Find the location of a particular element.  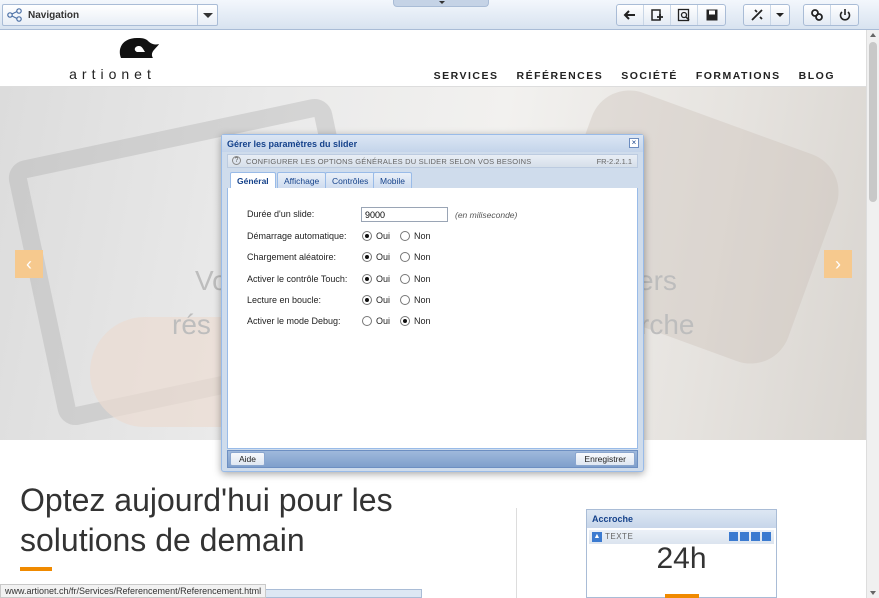

toolbar-collapse-tab is located at coordinates (441, 3).